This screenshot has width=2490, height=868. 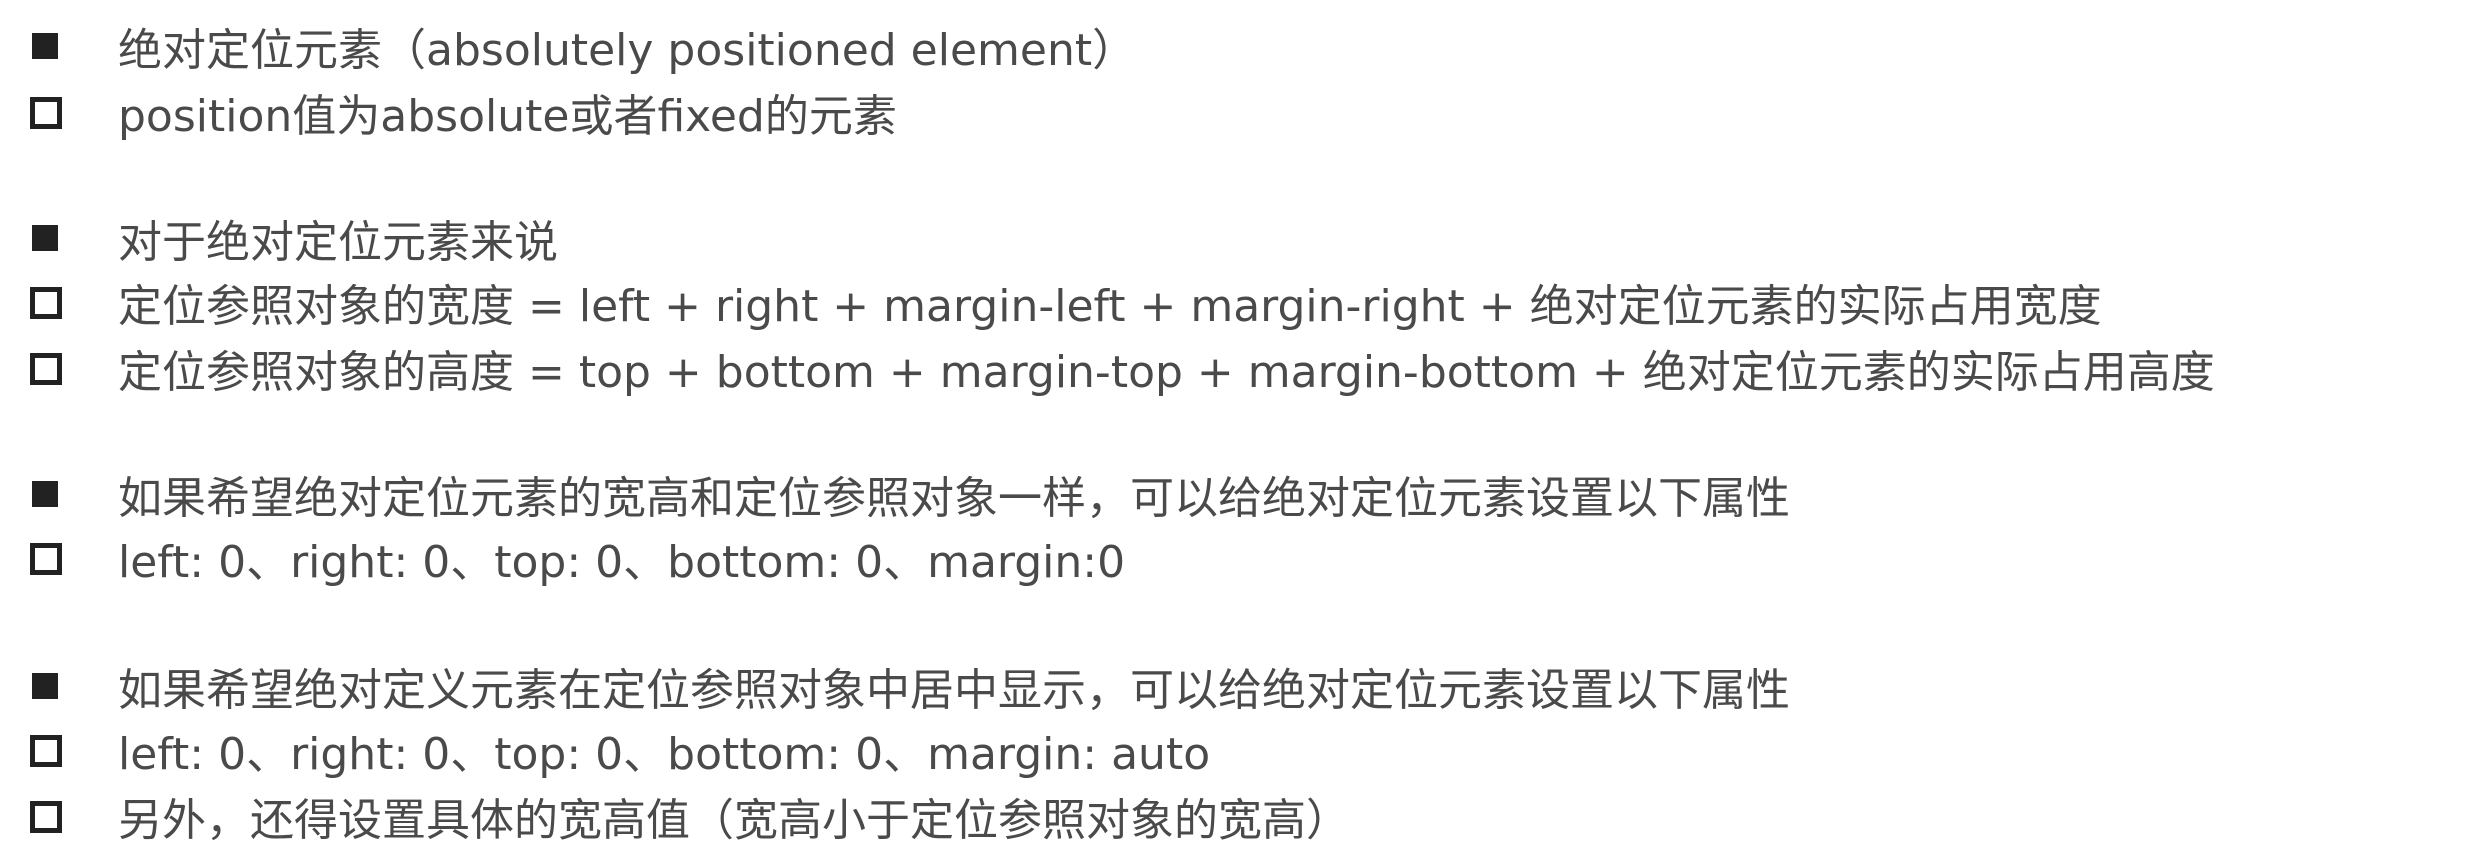 What do you see at coordinates (954, 498) in the screenshot?
I see `section-3-heading-text: 如果希望绝对定位元素的宽高和定位参照对象一样，可以给绝对定位元素设置以下属性` at bounding box center [954, 498].